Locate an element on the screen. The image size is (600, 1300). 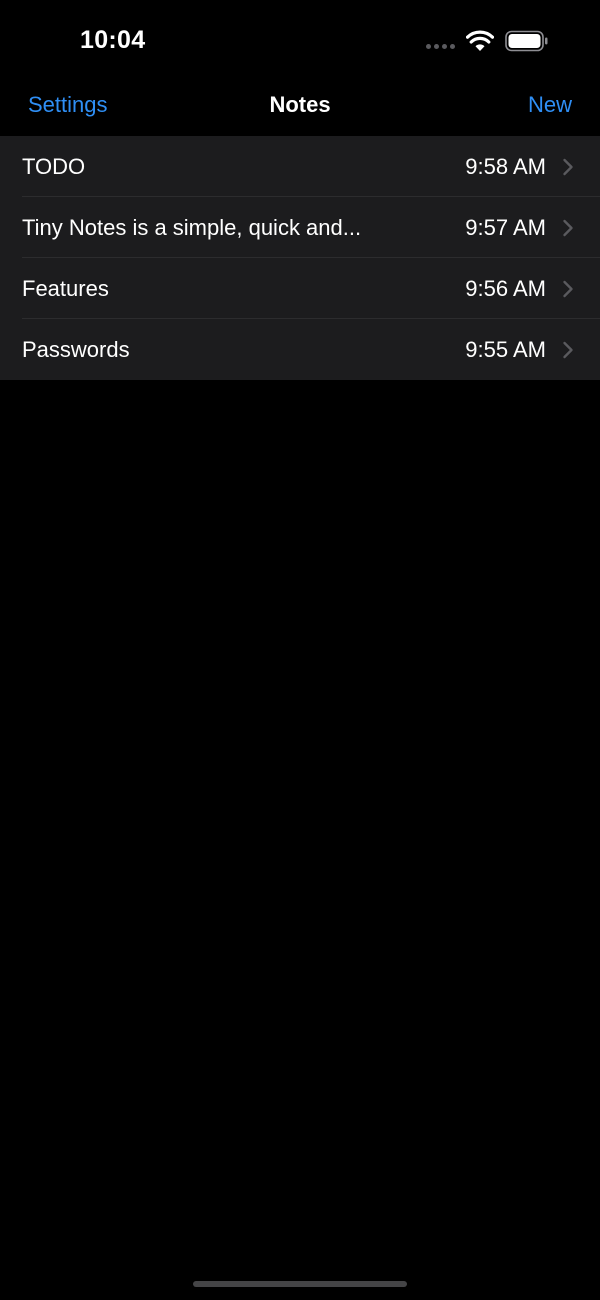
new-note-button: New is located at coordinates (550, 105).